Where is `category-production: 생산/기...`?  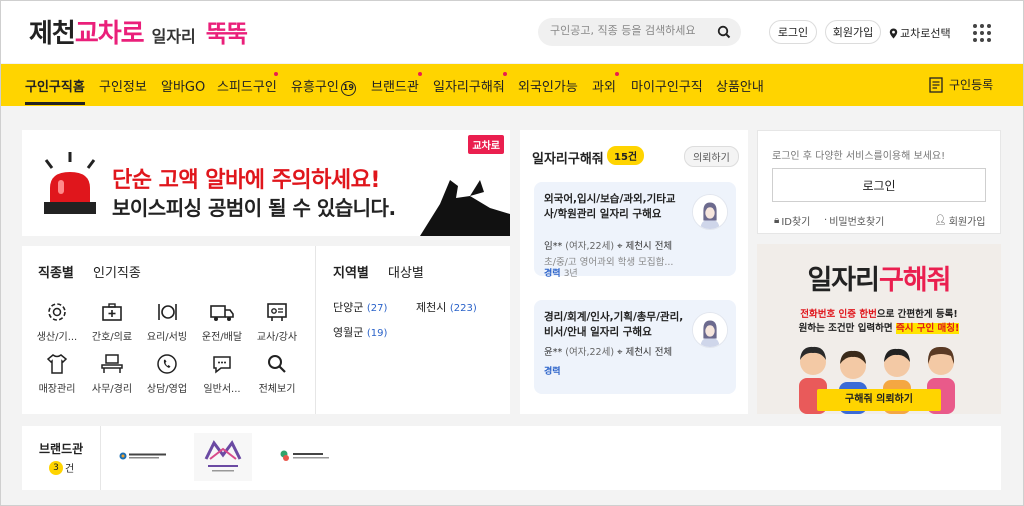
category-production: 생산/기... is located at coordinates (57, 320).